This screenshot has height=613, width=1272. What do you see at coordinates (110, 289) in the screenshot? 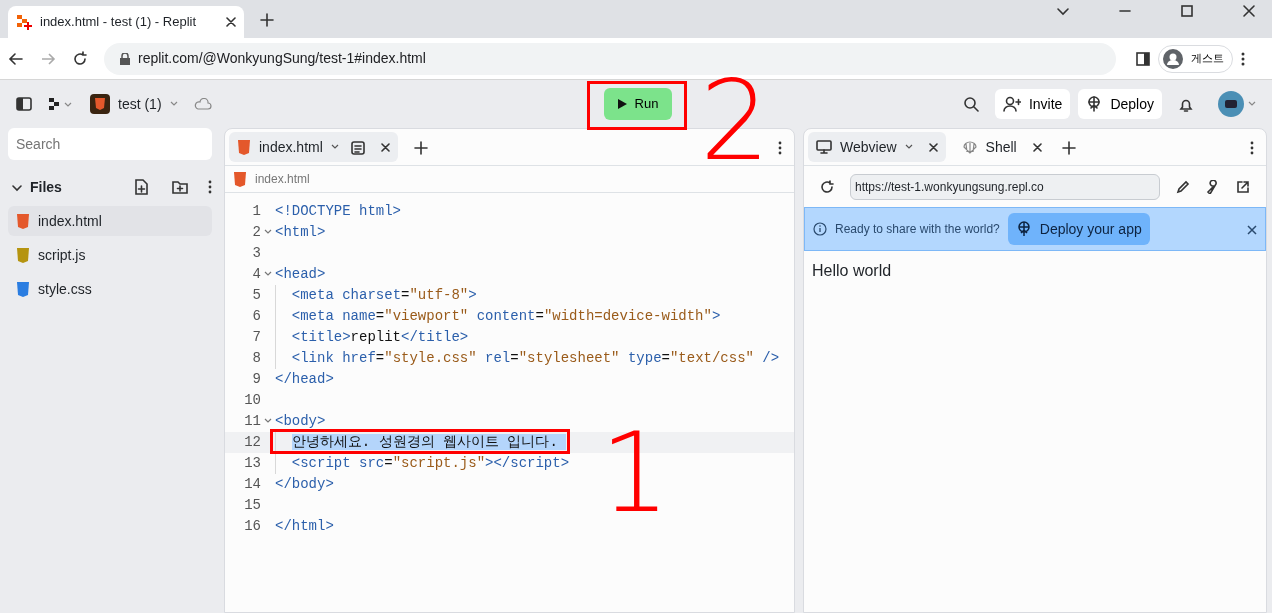
I see `file-item: style.css` at bounding box center [110, 289].